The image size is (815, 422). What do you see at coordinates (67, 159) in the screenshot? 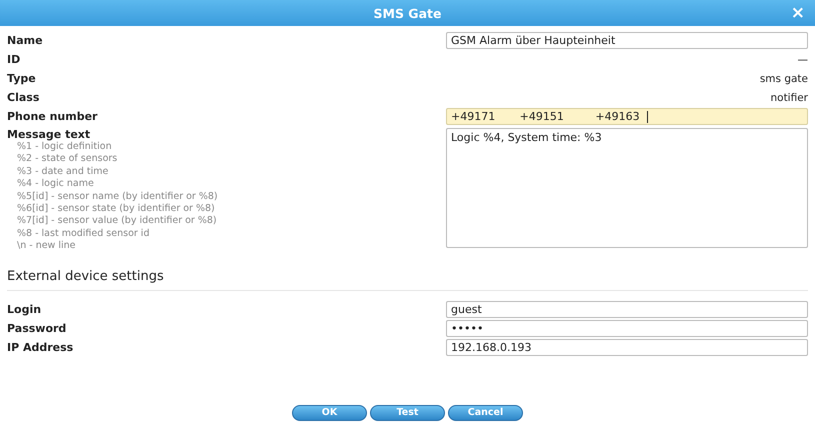
I see `hint-text: %2 - state of sensors` at bounding box center [67, 159].